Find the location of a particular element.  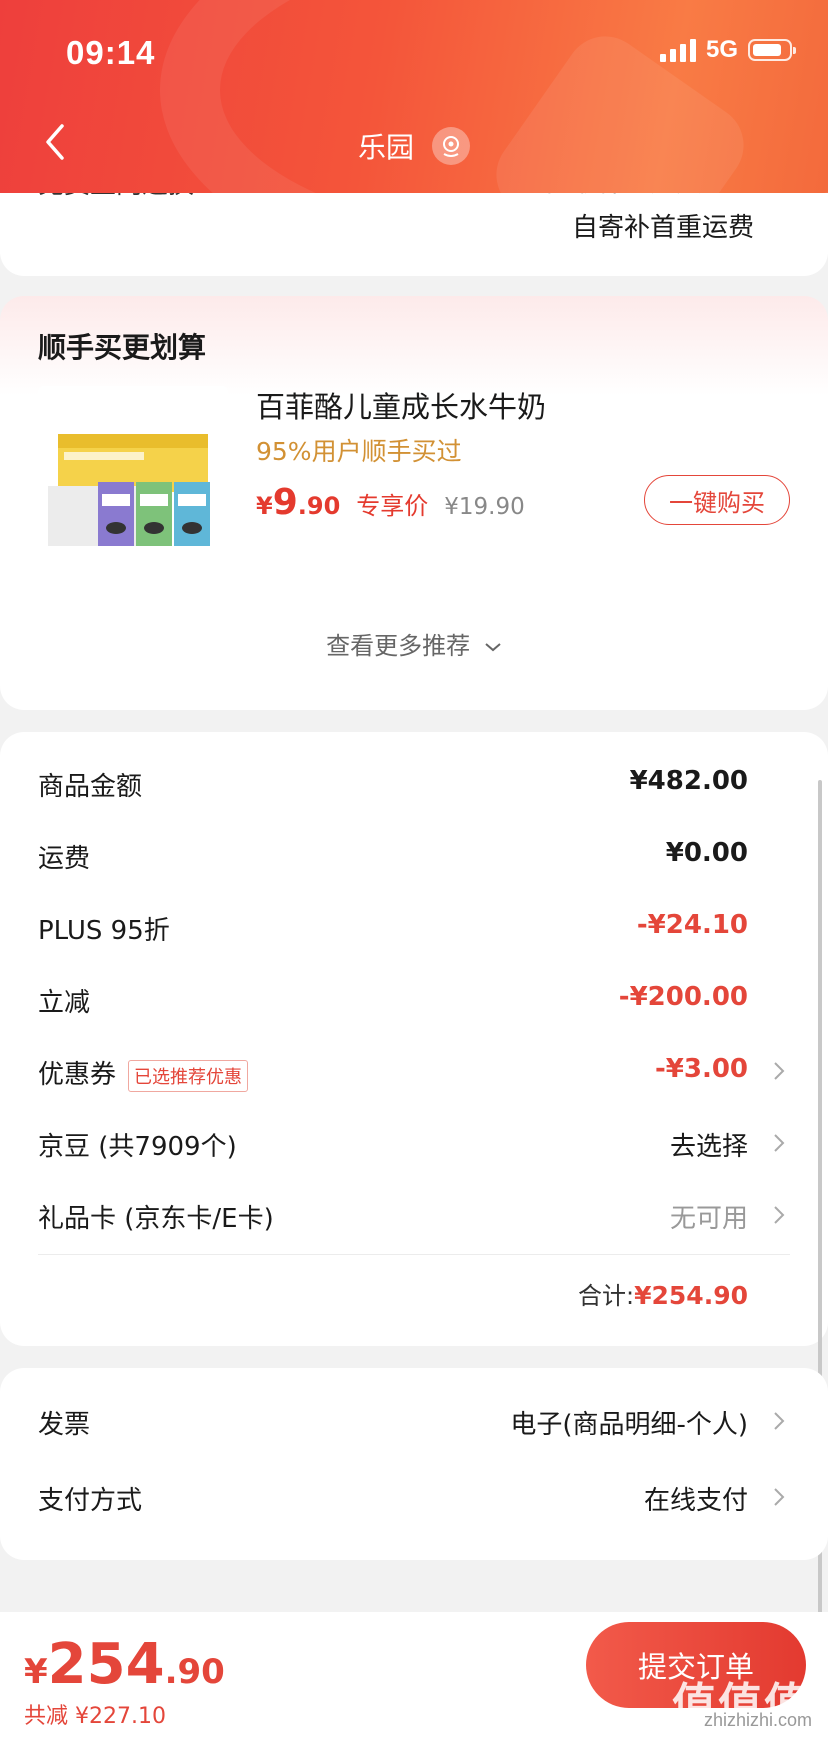

summary-label-wrap: 优惠券 已选推荐优惠 is located at coordinates (143, 1073).